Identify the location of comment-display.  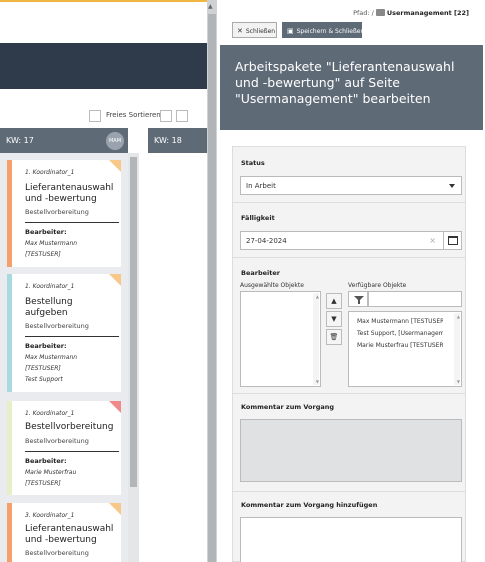
(351, 450).